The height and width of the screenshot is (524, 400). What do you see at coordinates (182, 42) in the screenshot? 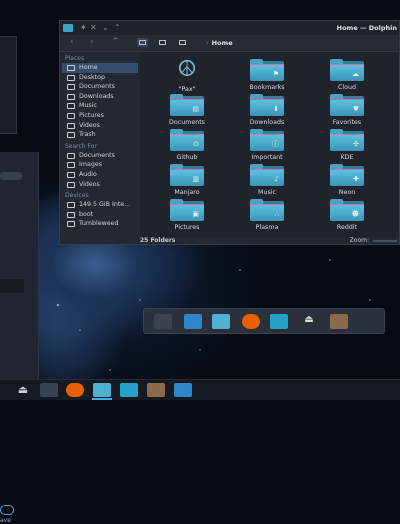
I see `details-view-button` at bounding box center [182, 42].